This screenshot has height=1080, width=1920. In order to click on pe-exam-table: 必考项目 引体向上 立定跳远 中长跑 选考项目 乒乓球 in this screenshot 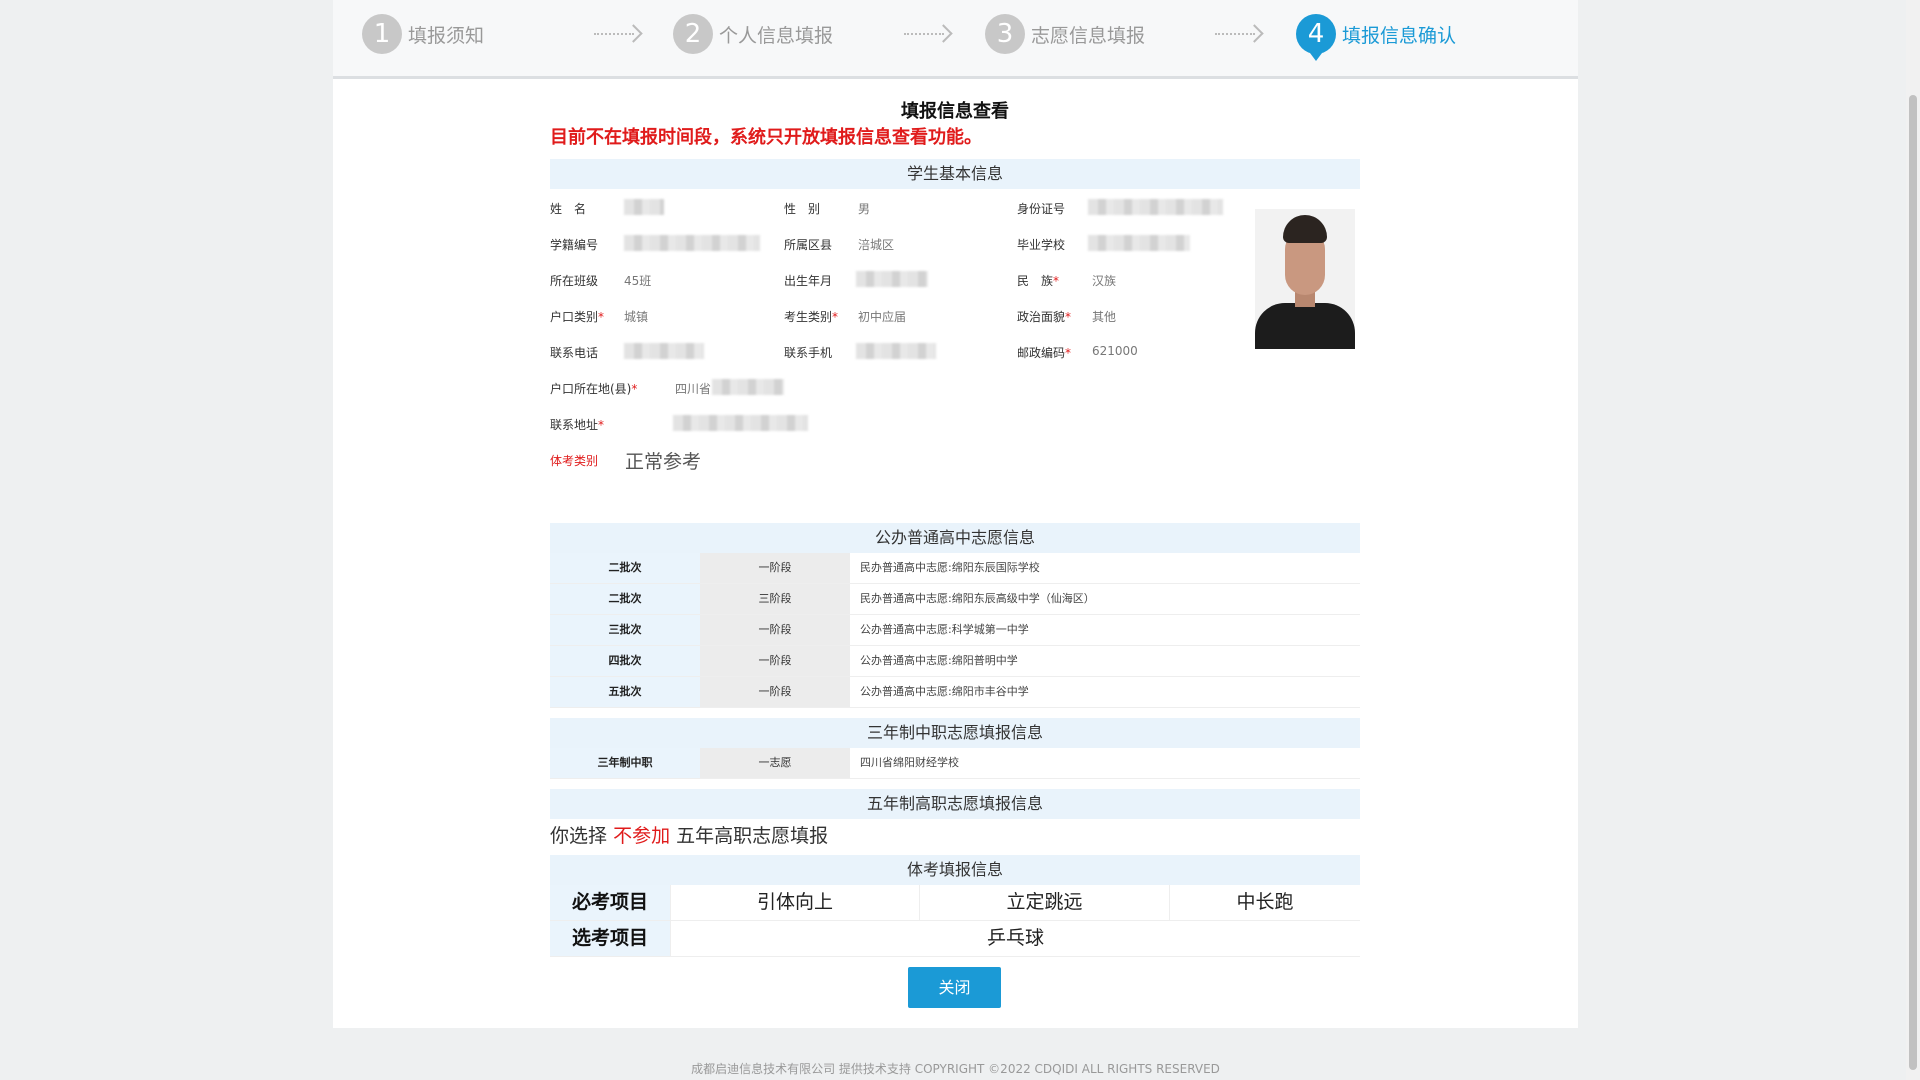, I will do `click(955, 921)`.